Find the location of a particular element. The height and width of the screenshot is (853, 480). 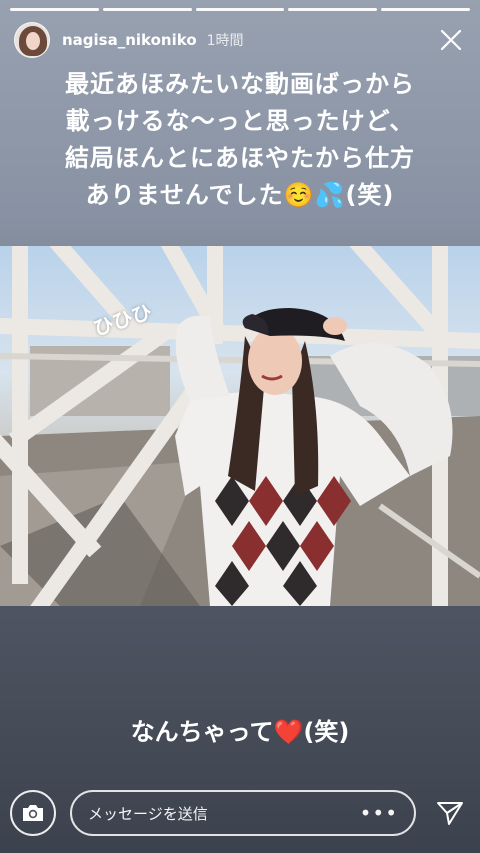

caption-line: 載っけるな〜っと思ったけど、 is located at coordinates (240, 121).